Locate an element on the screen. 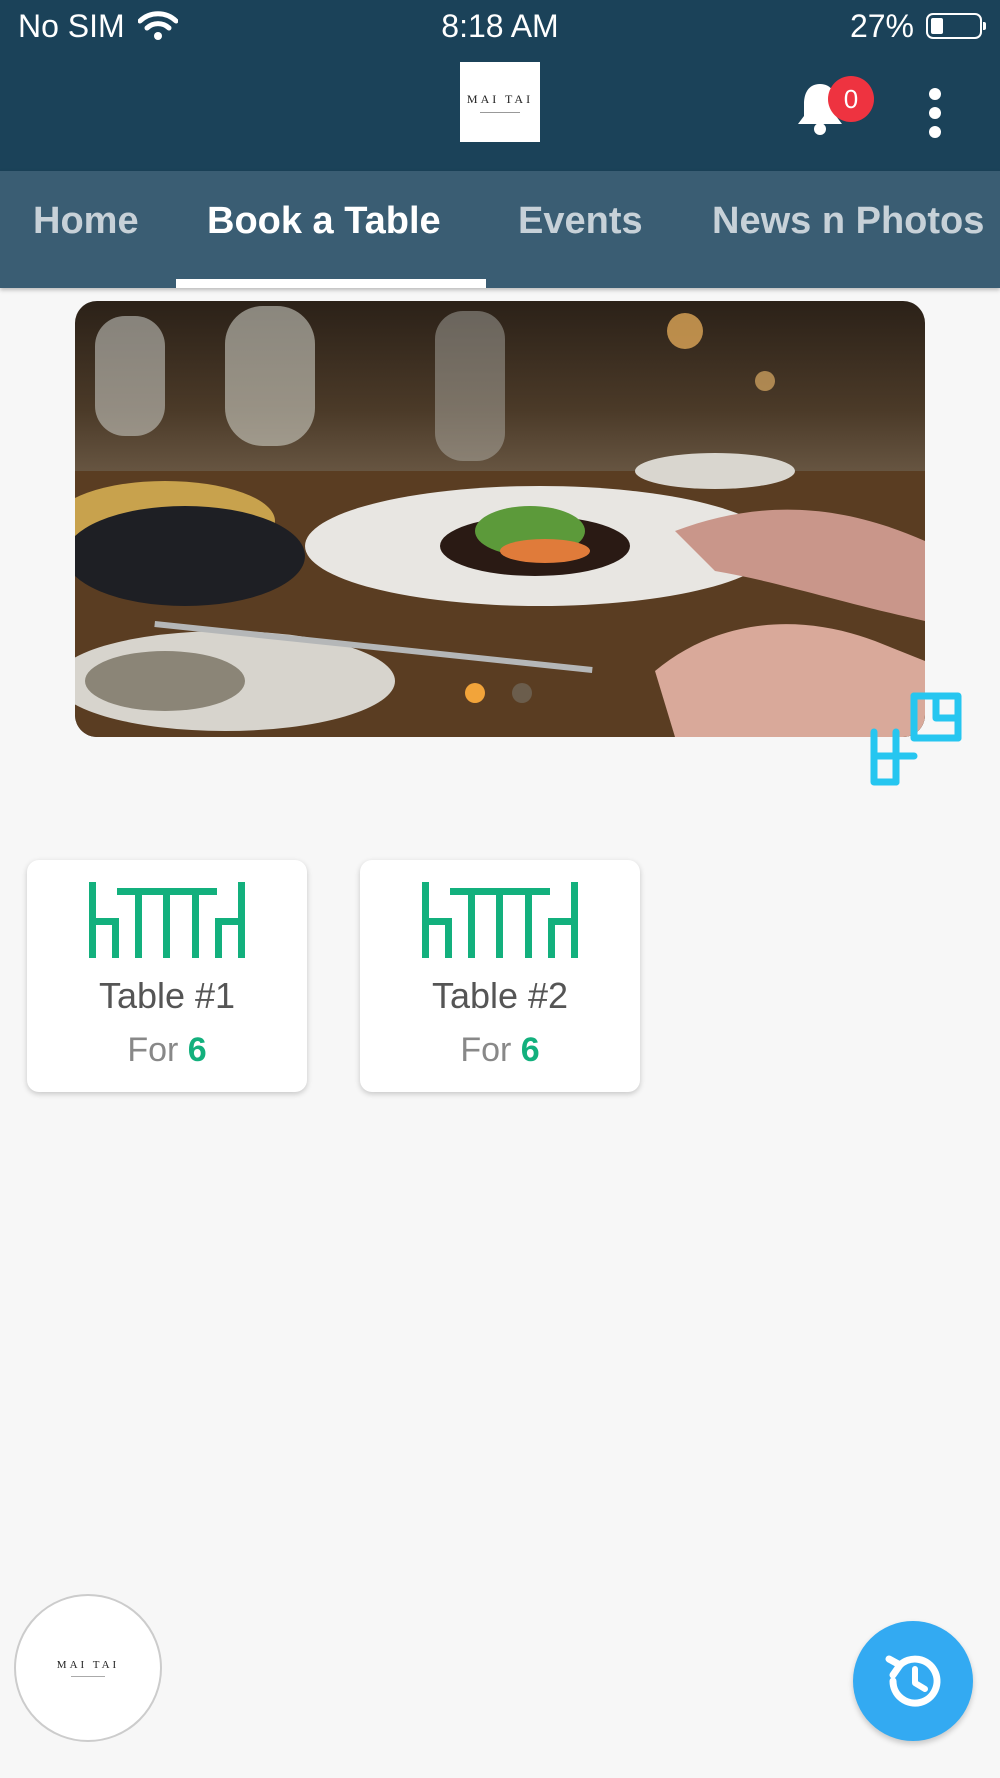 This screenshot has width=1000, height=1778. battery-percent: 27% is located at coordinates (881, 26).